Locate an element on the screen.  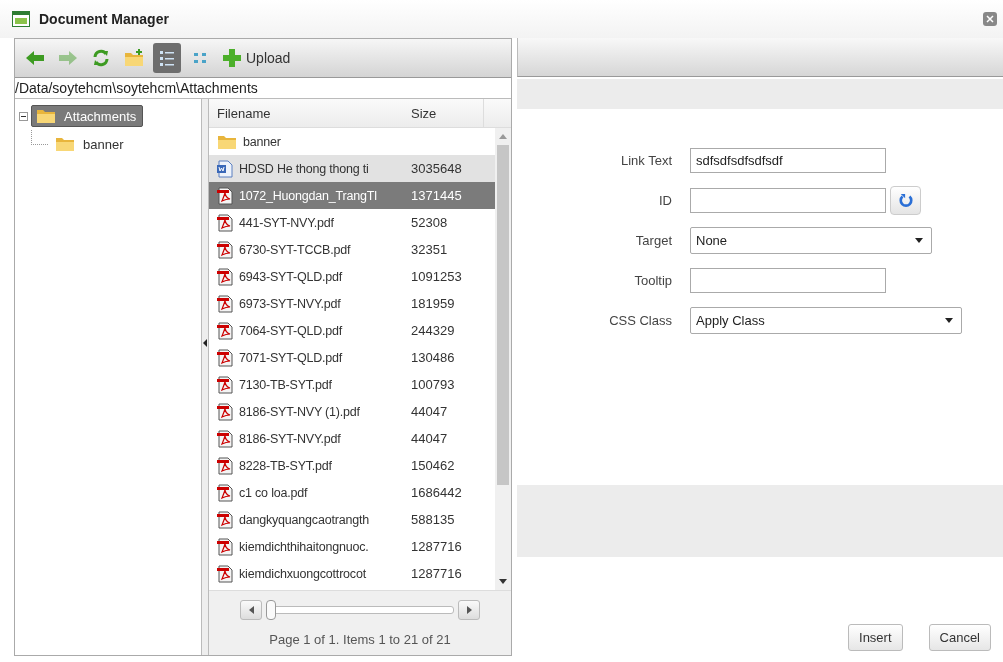
file-name: 6730-SYT-TCCB.pdf is located at coordinates (295, 249).